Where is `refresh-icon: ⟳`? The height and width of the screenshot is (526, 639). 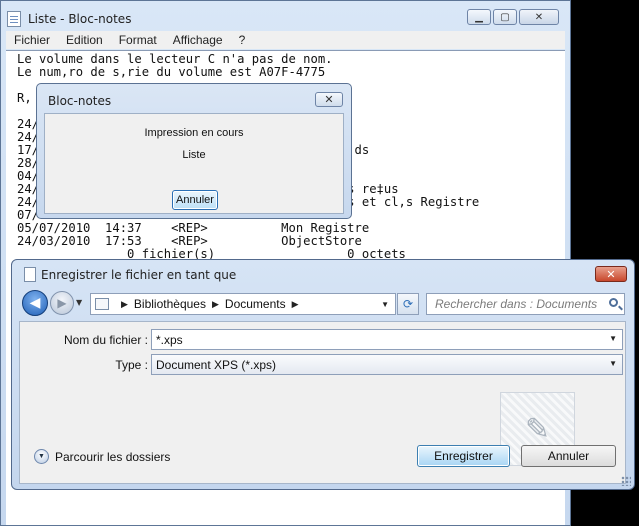
refresh-icon: ⟳ is located at coordinates (408, 304).